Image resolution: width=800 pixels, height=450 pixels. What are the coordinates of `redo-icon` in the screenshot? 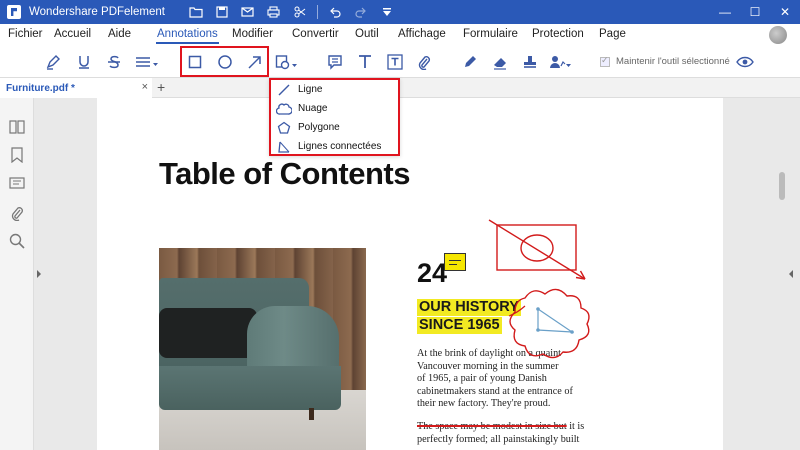 It's located at (361, 12).